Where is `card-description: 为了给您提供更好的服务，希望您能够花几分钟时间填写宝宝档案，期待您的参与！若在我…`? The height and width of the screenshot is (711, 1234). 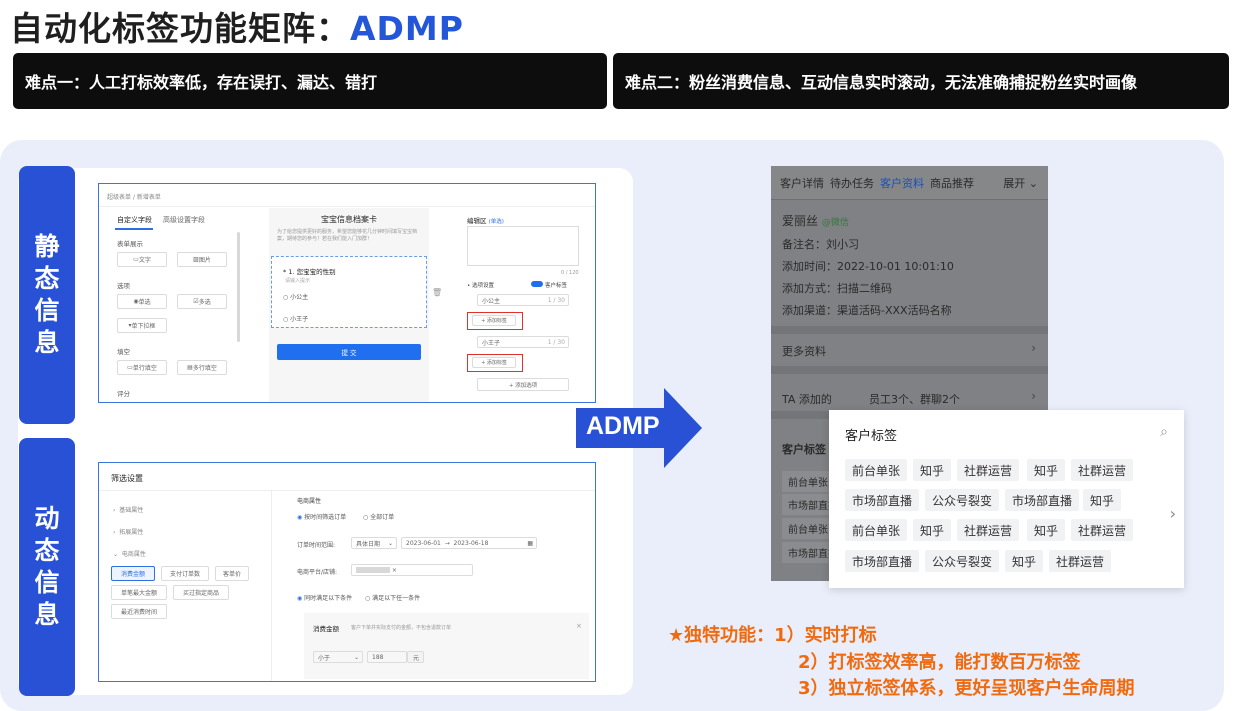
card-description: 为了给您提供更好的服务，希望您能够花几分钟时间填写宝宝档案，期待您的参与！若在我… is located at coordinates (347, 235).